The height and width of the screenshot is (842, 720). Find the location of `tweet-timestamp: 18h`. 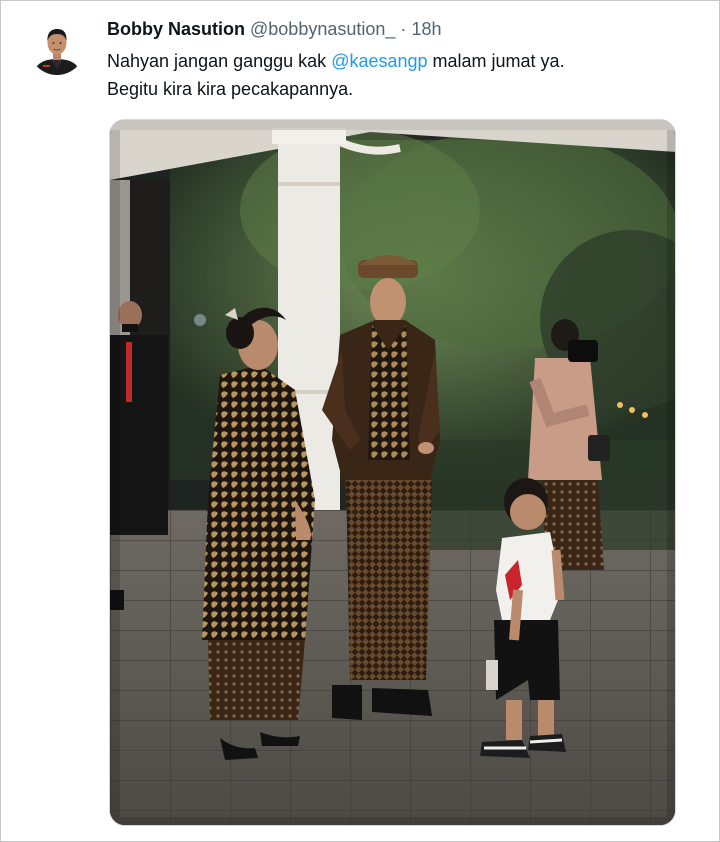

tweet-timestamp: 18h is located at coordinates (426, 29).